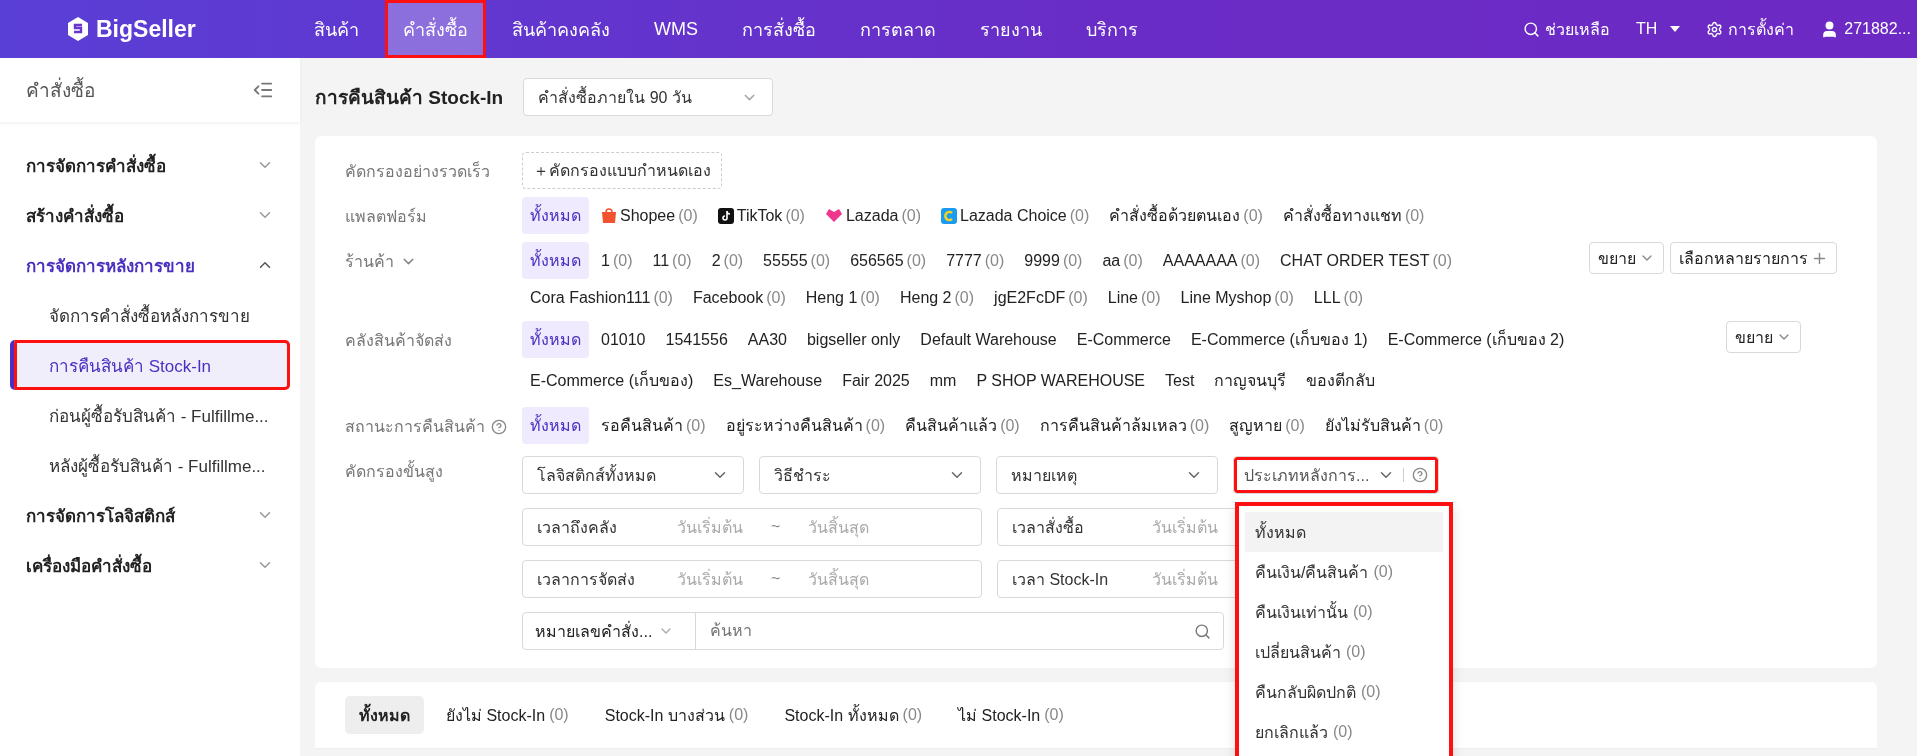 This screenshot has width=1917, height=756. What do you see at coordinates (1053, 260) in the screenshot?
I see `filter-option: 9999 (0)` at bounding box center [1053, 260].